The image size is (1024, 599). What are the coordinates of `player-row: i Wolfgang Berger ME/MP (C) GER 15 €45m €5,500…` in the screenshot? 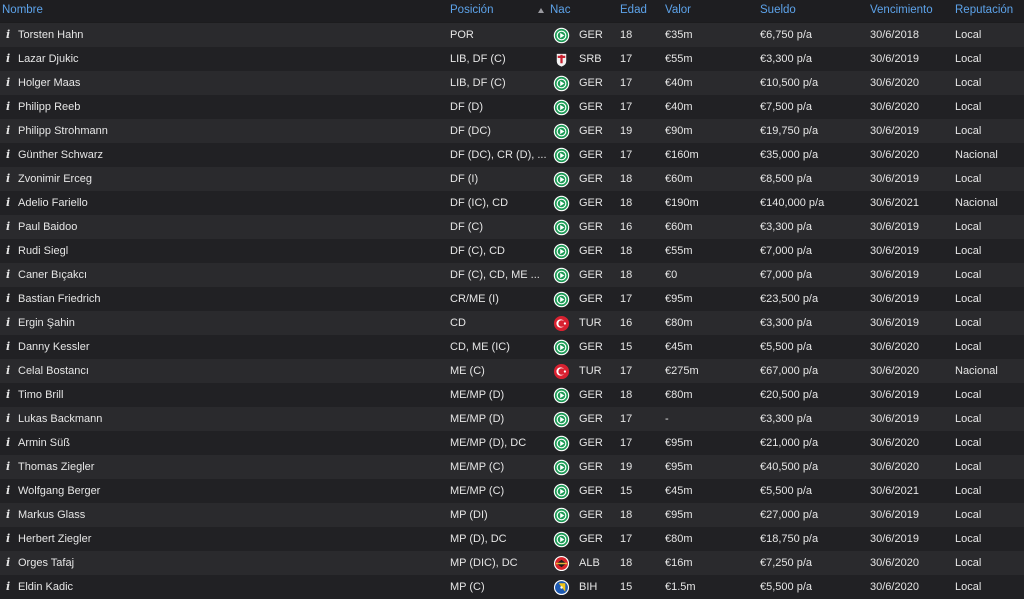 It's located at (512, 491).